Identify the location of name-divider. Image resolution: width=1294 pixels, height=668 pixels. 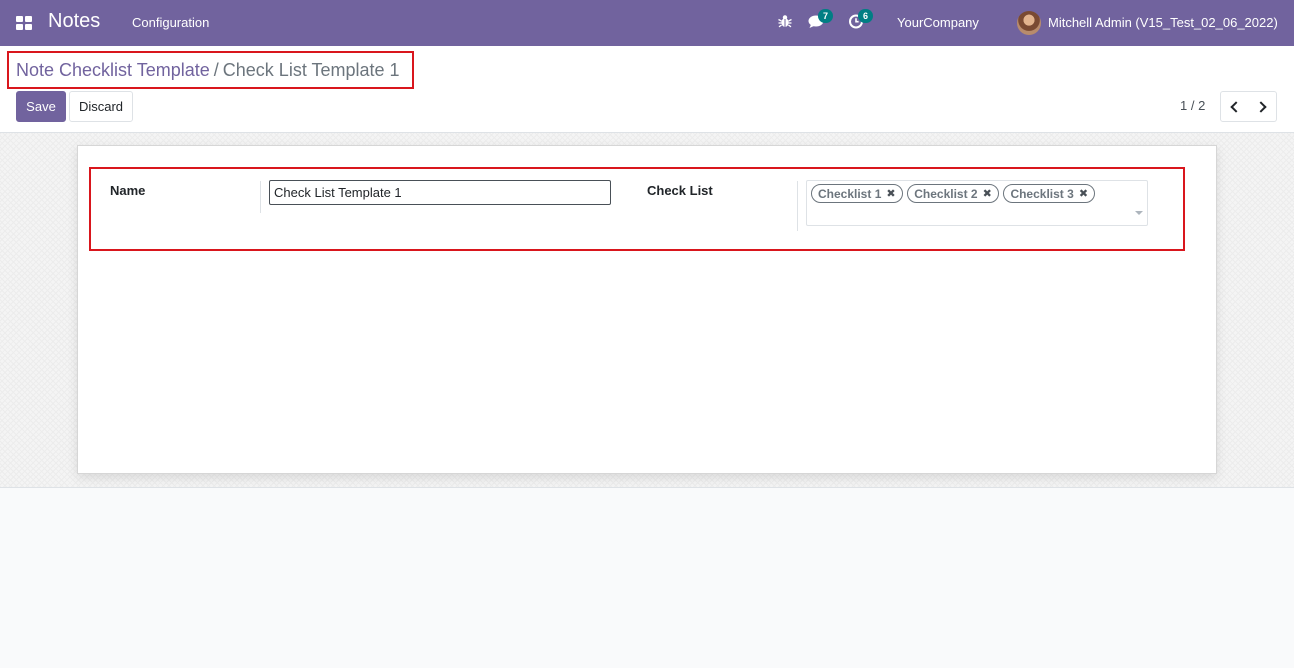
(260, 197).